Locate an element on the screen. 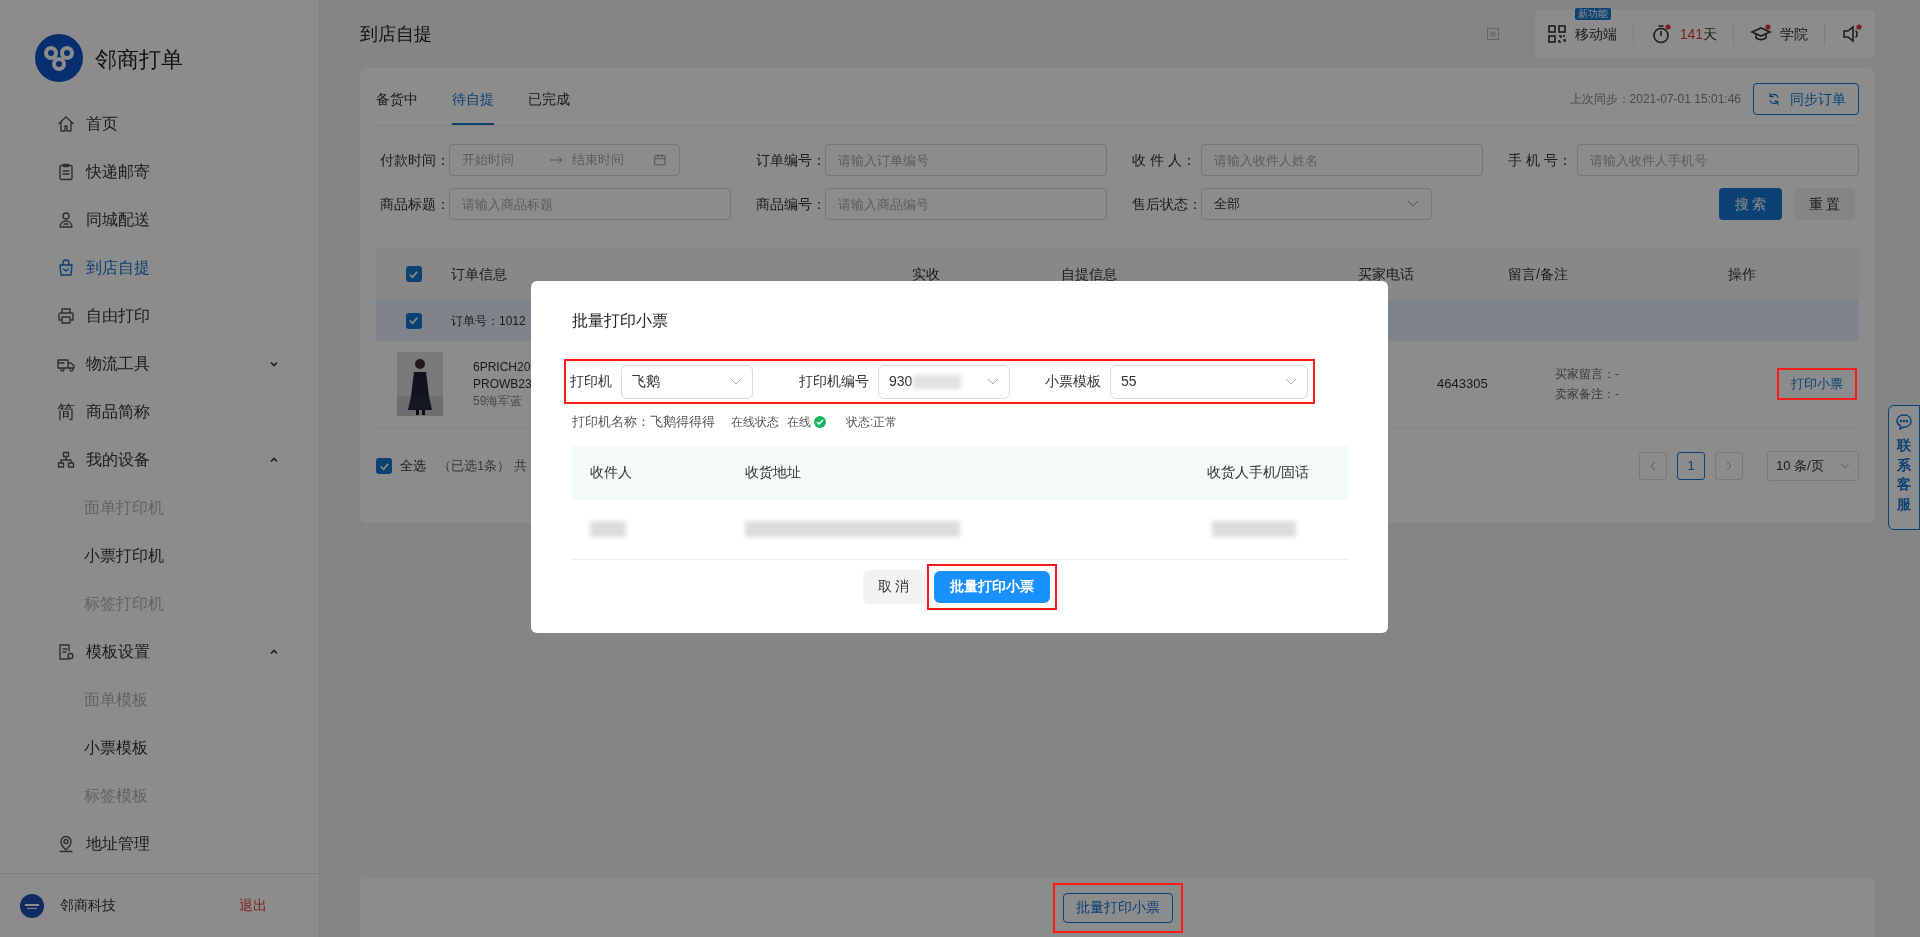 The image size is (1920, 937). select-all-label: 全选 is located at coordinates (413, 466).